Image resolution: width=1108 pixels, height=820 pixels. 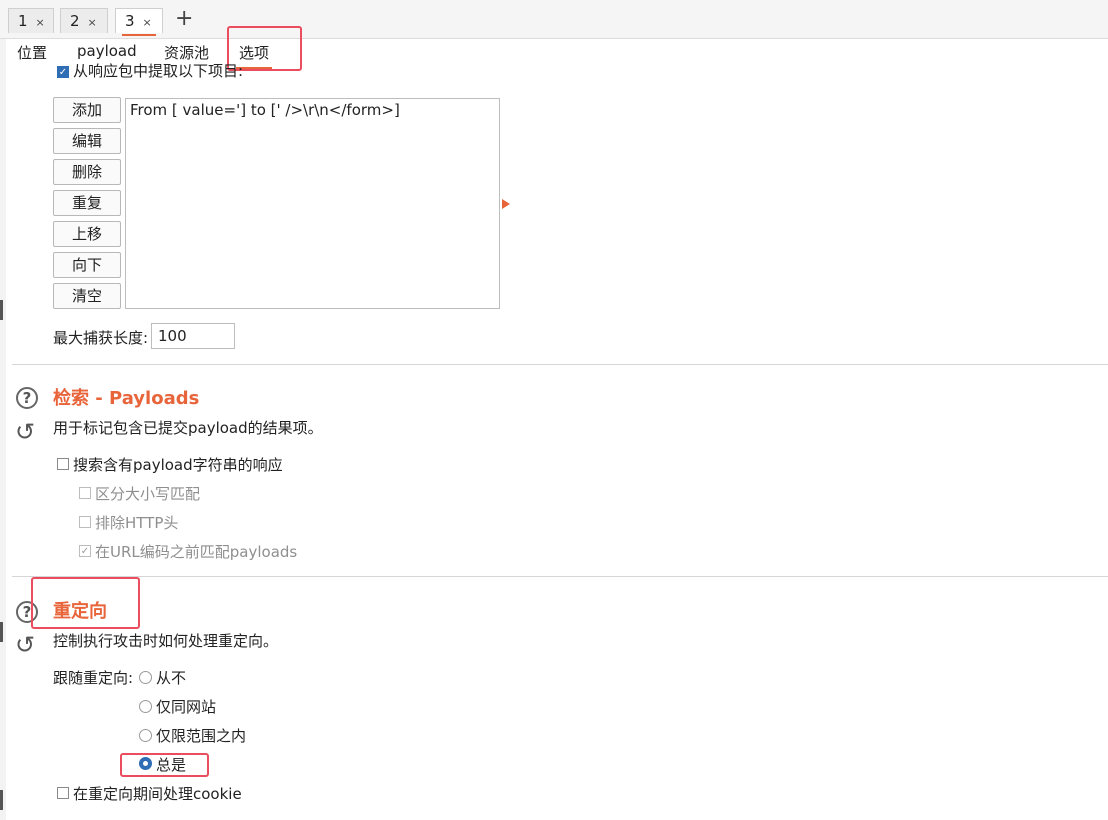 I want to click on duplicate-button: 重复, so click(x=87, y=203).